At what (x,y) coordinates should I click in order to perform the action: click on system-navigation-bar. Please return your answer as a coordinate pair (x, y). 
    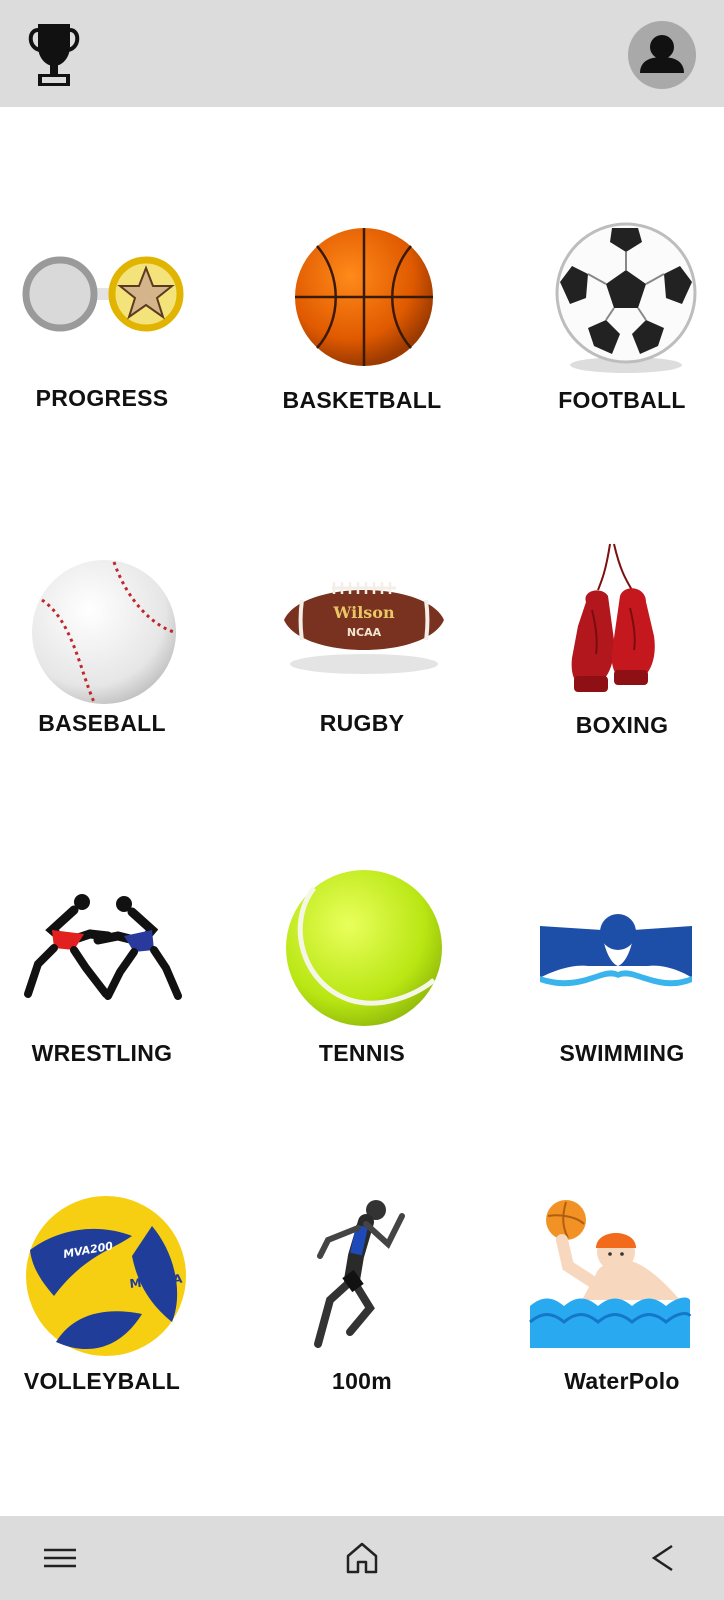
    Looking at the image, I should click on (362, 1558).